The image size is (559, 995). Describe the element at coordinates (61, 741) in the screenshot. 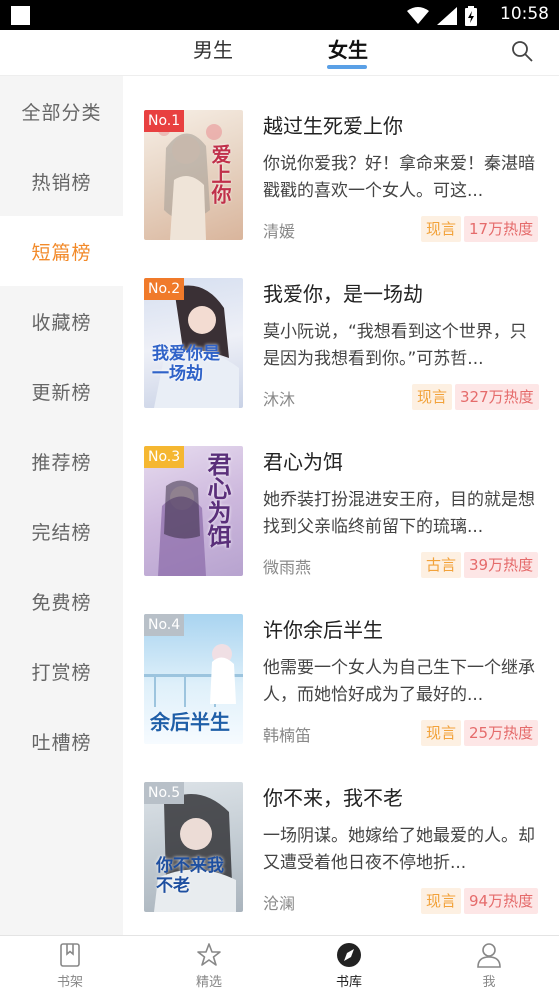

I see `sidebar-item-comments: 吐槽榜` at that location.